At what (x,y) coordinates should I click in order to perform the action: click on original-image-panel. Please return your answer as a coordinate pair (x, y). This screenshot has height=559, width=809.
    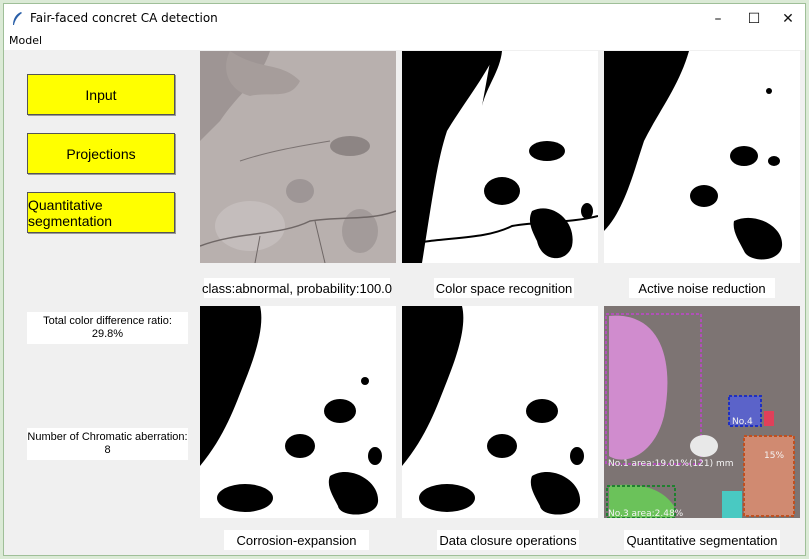
    Looking at the image, I should click on (298, 157).